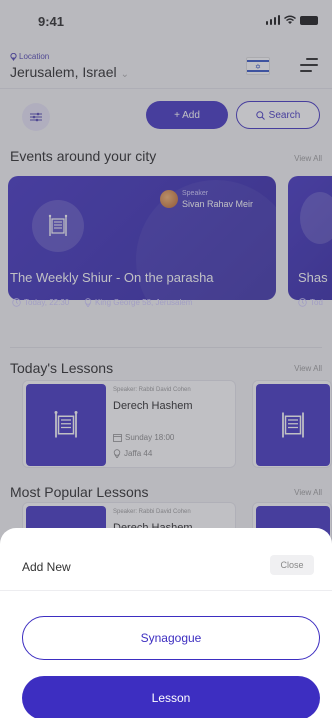  What do you see at coordinates (171, 697) in the screenshot?
I see `lesson-button: Lesson` at bounding box center [171, 697].